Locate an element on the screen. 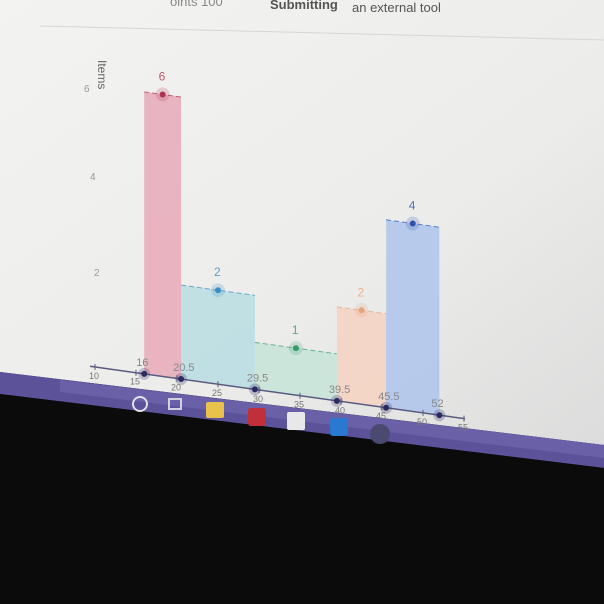  points-text: oints 100 is located at coordinates (196, 4).